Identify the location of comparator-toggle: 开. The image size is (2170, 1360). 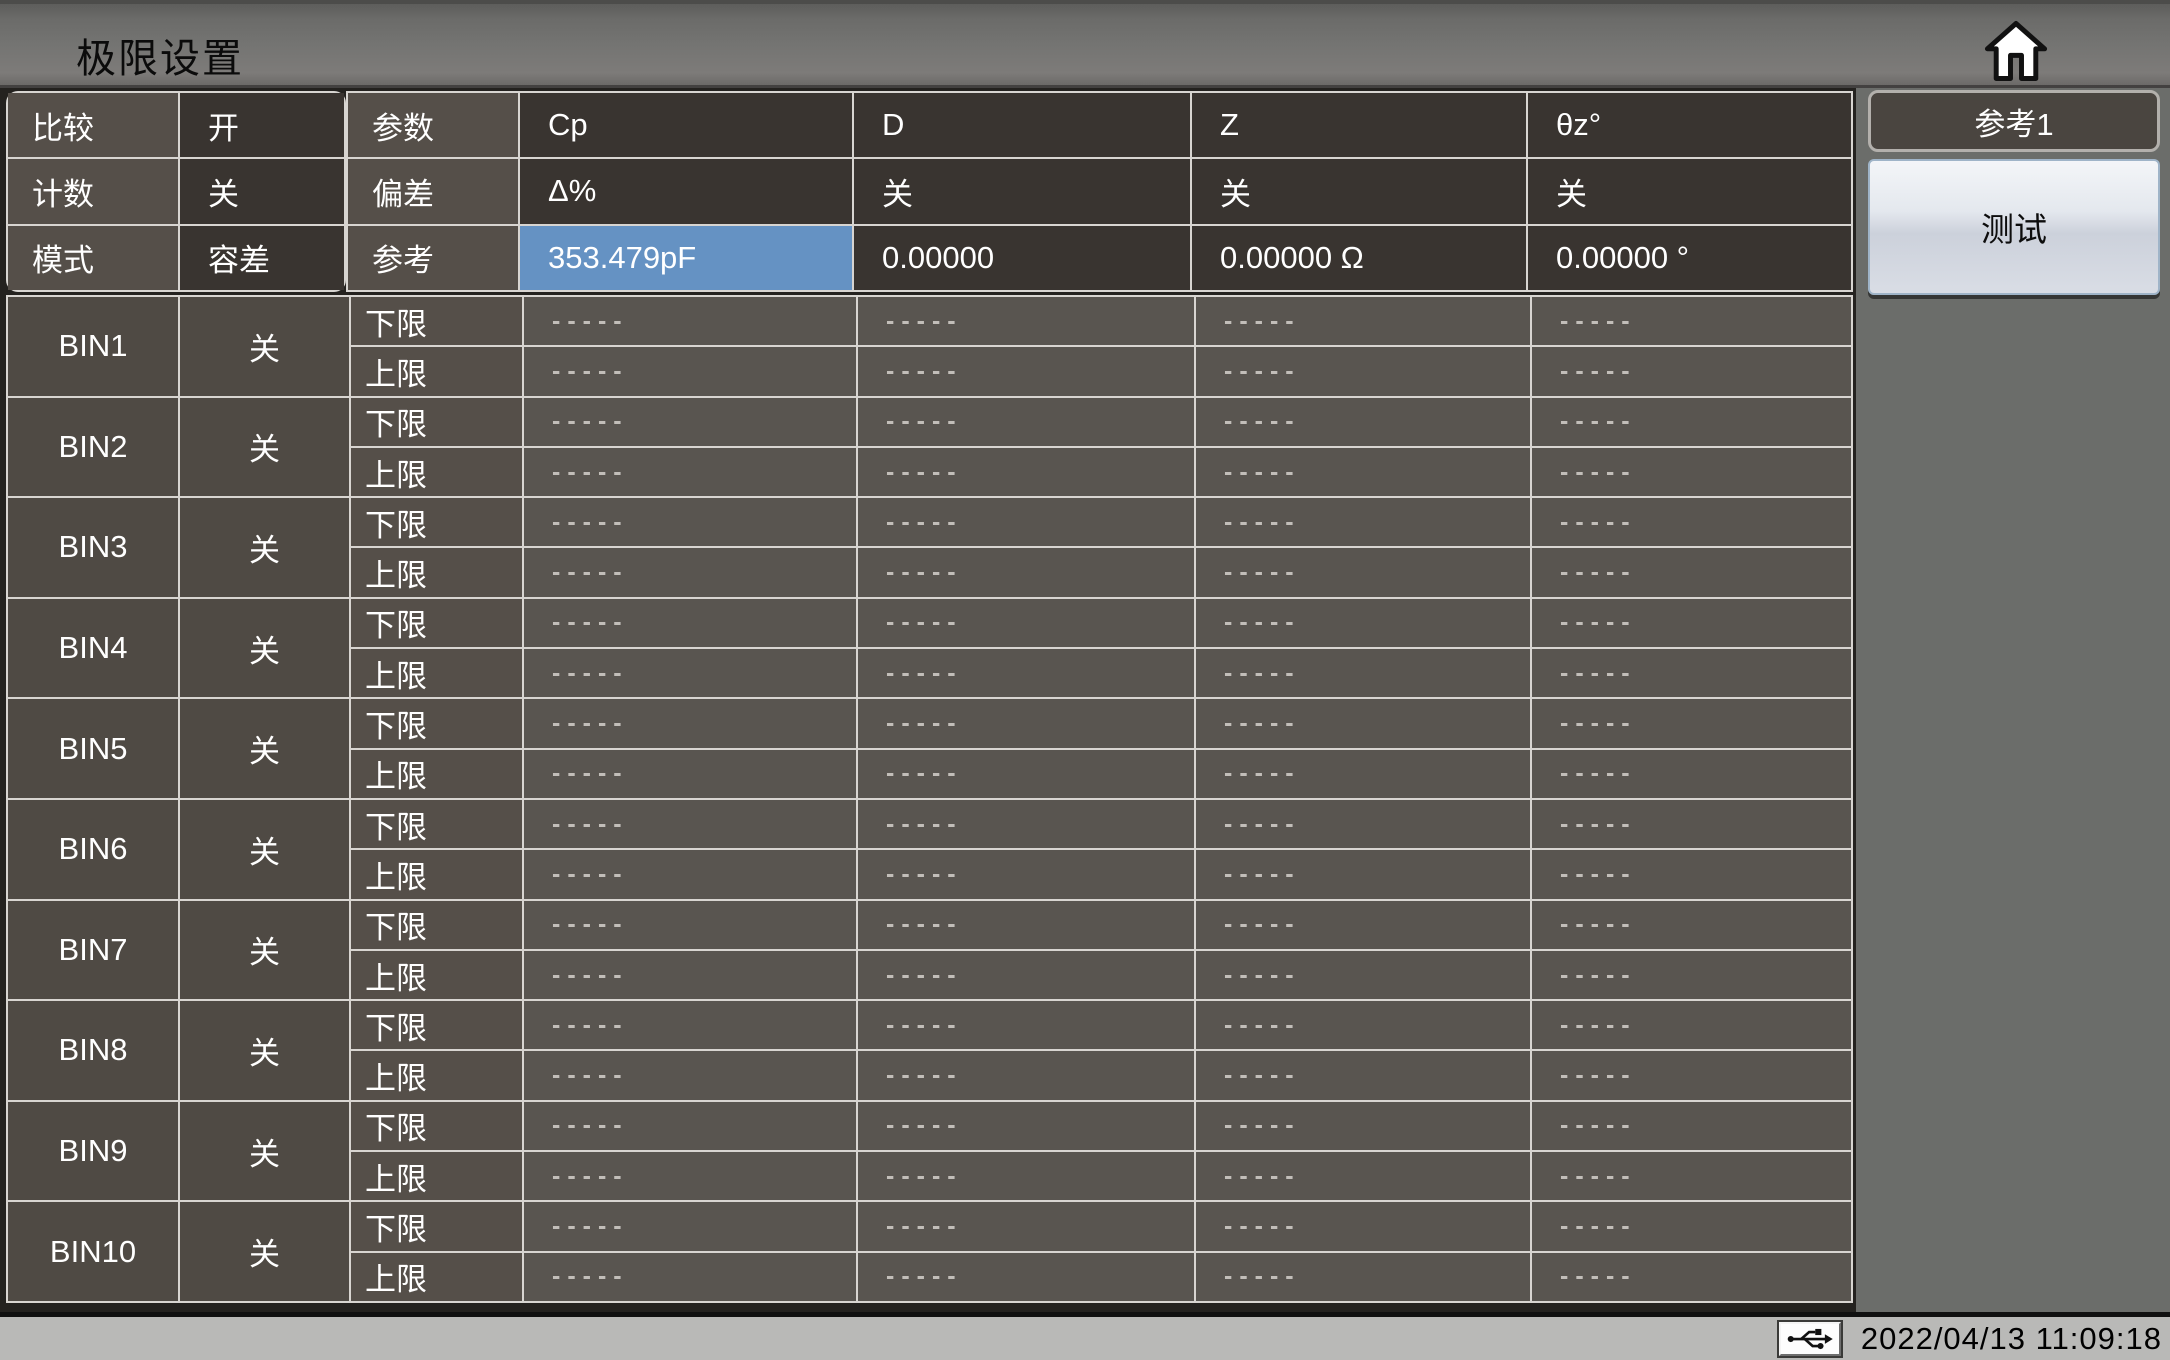
(262, 125).